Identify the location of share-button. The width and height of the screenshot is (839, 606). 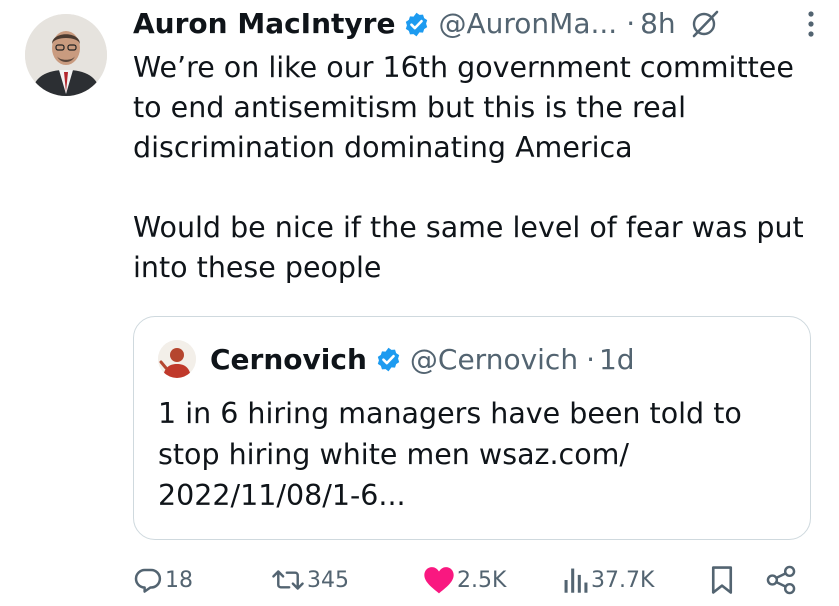
(781, 580).